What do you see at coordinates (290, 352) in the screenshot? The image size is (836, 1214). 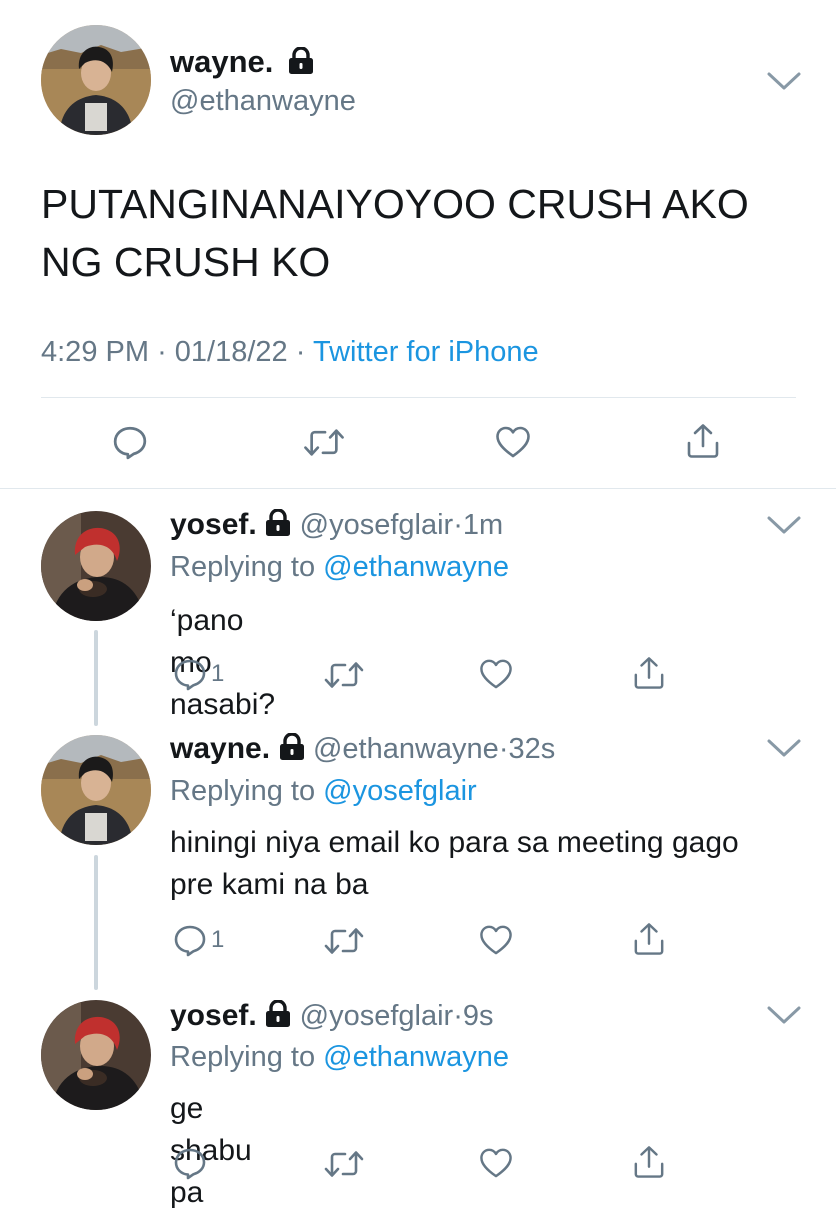 I see `tweet-meta: 4:29 PM · 01/18/22 · Twitter for iPhone` at bounding box center [290, 352].